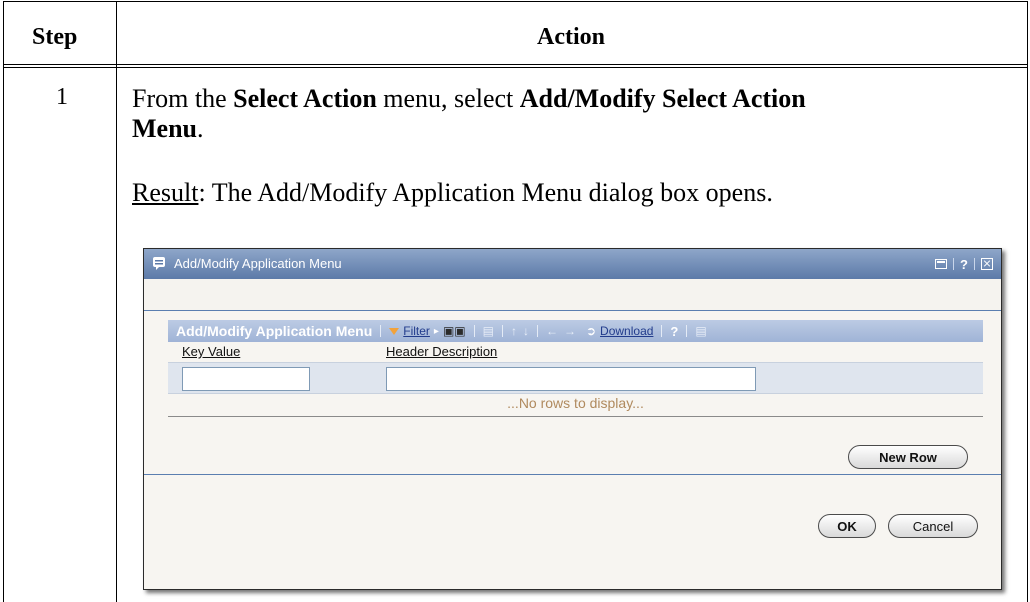 The height and width of the screenshot is (602, 1030). I want to click on binoculars-icon: ▣▣, so click(454, 331).